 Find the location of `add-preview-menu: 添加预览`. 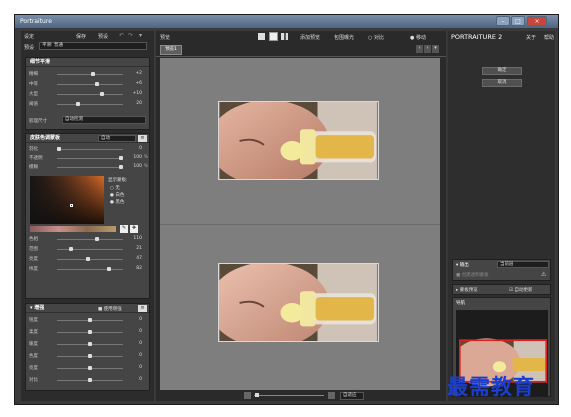

add-preview-menu: 添加预览 is located at coordinates (310, 37).